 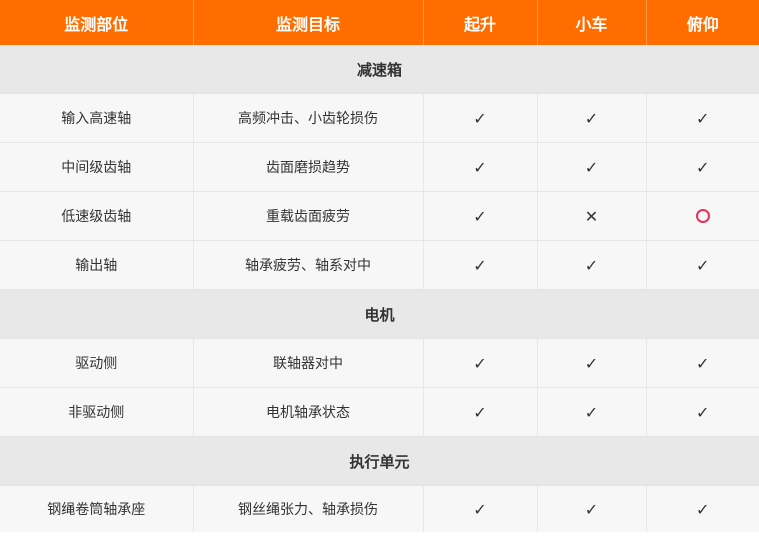 I want to click on table-row: 输入高速轴 高频冲击、小齿轮损伤 ✓ ✓ ✓, so click(x=379, y=118).